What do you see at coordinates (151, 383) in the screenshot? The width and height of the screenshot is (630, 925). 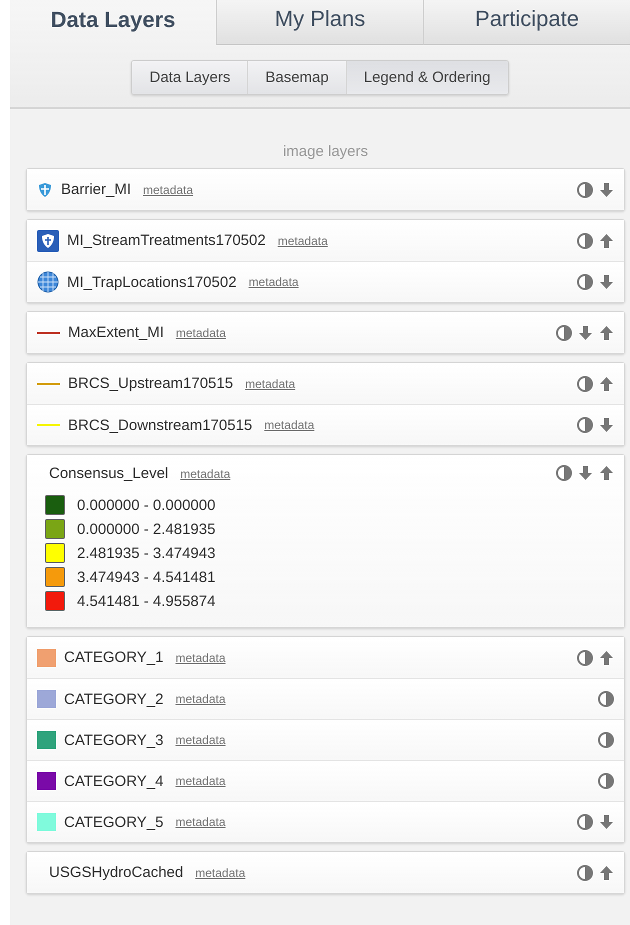 I see `layer-name: BRCS_Upstream170515` at bounding box center [151, 383].